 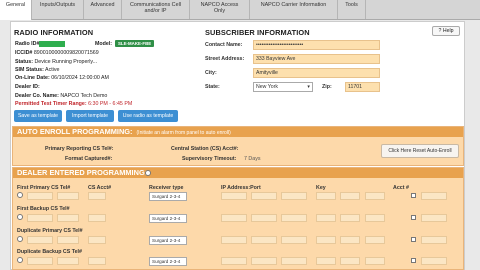 What do you see at coordinates (440, 31) in the screenshot?
I see `help-icon: ?` at bounding box center [440, 31].